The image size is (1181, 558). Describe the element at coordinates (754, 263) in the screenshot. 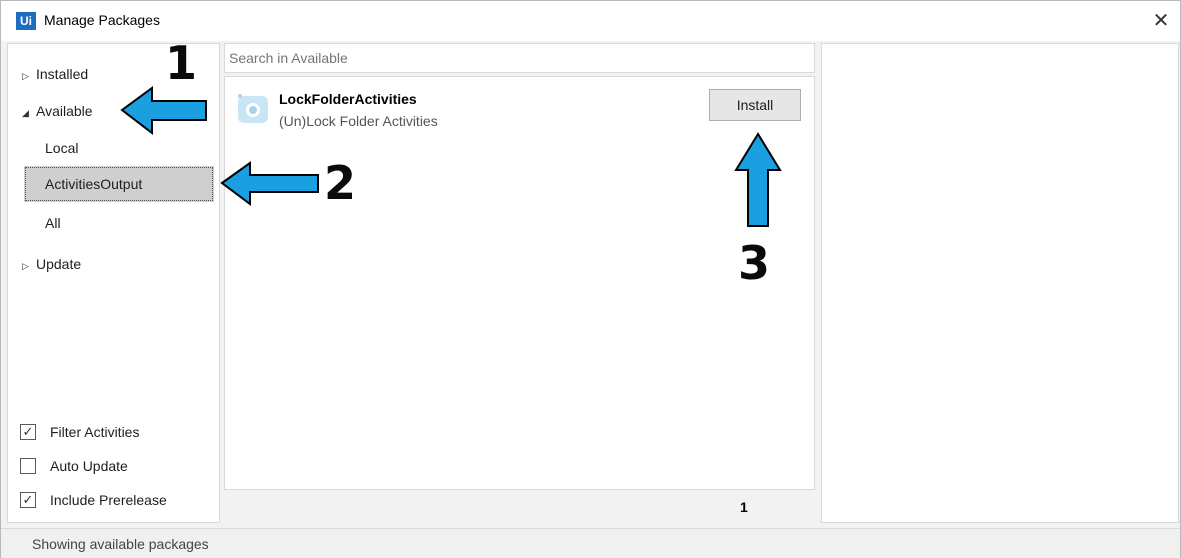

I see `annotation-number-3: 3` at that location.